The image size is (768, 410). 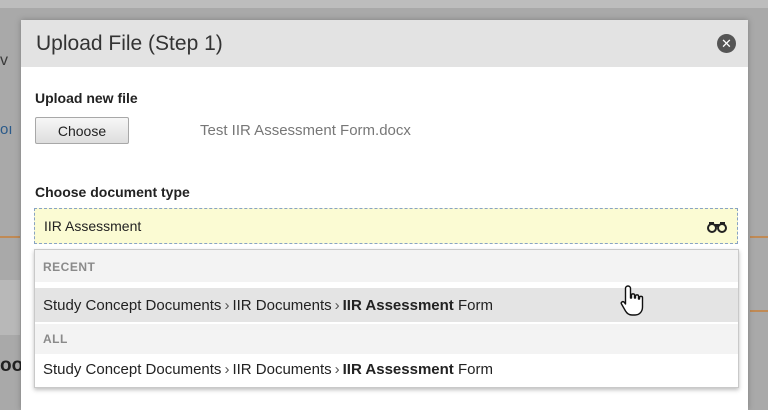 What do you see at coordinates (386, 339) in the screenshot?
I see `all-section-header: ALL` at bounding box center [386, 339].